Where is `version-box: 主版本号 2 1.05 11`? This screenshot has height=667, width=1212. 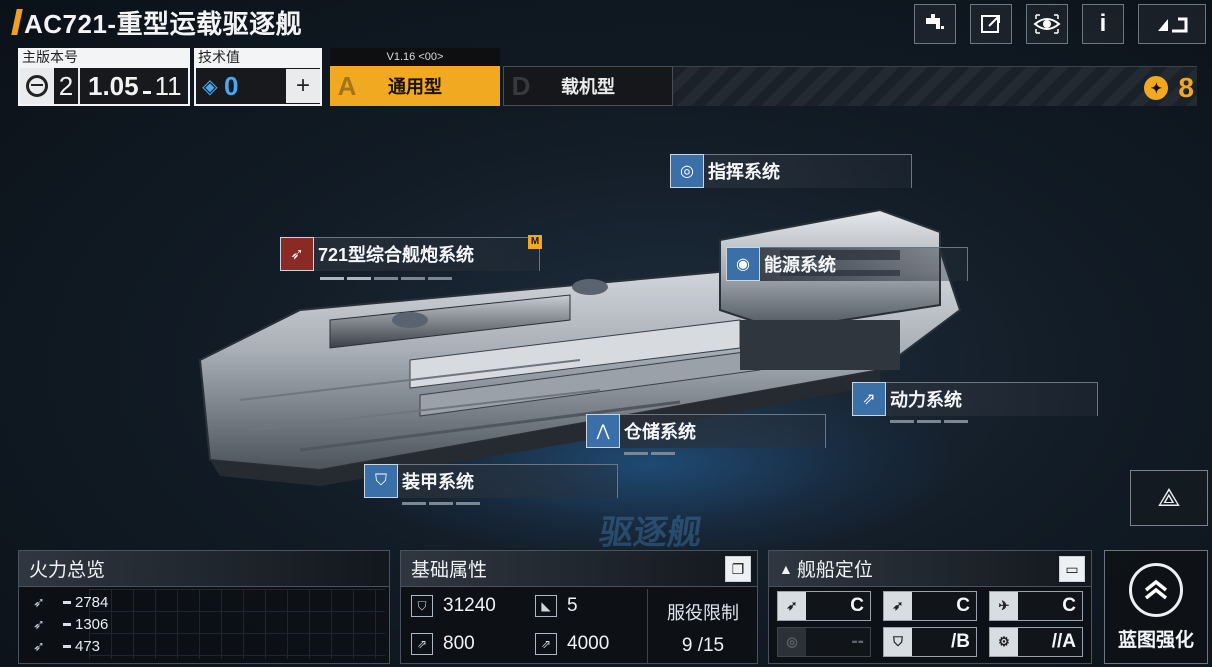
version-box: 主版本号 2 1.05 11 is located at coordinates (104, 77).